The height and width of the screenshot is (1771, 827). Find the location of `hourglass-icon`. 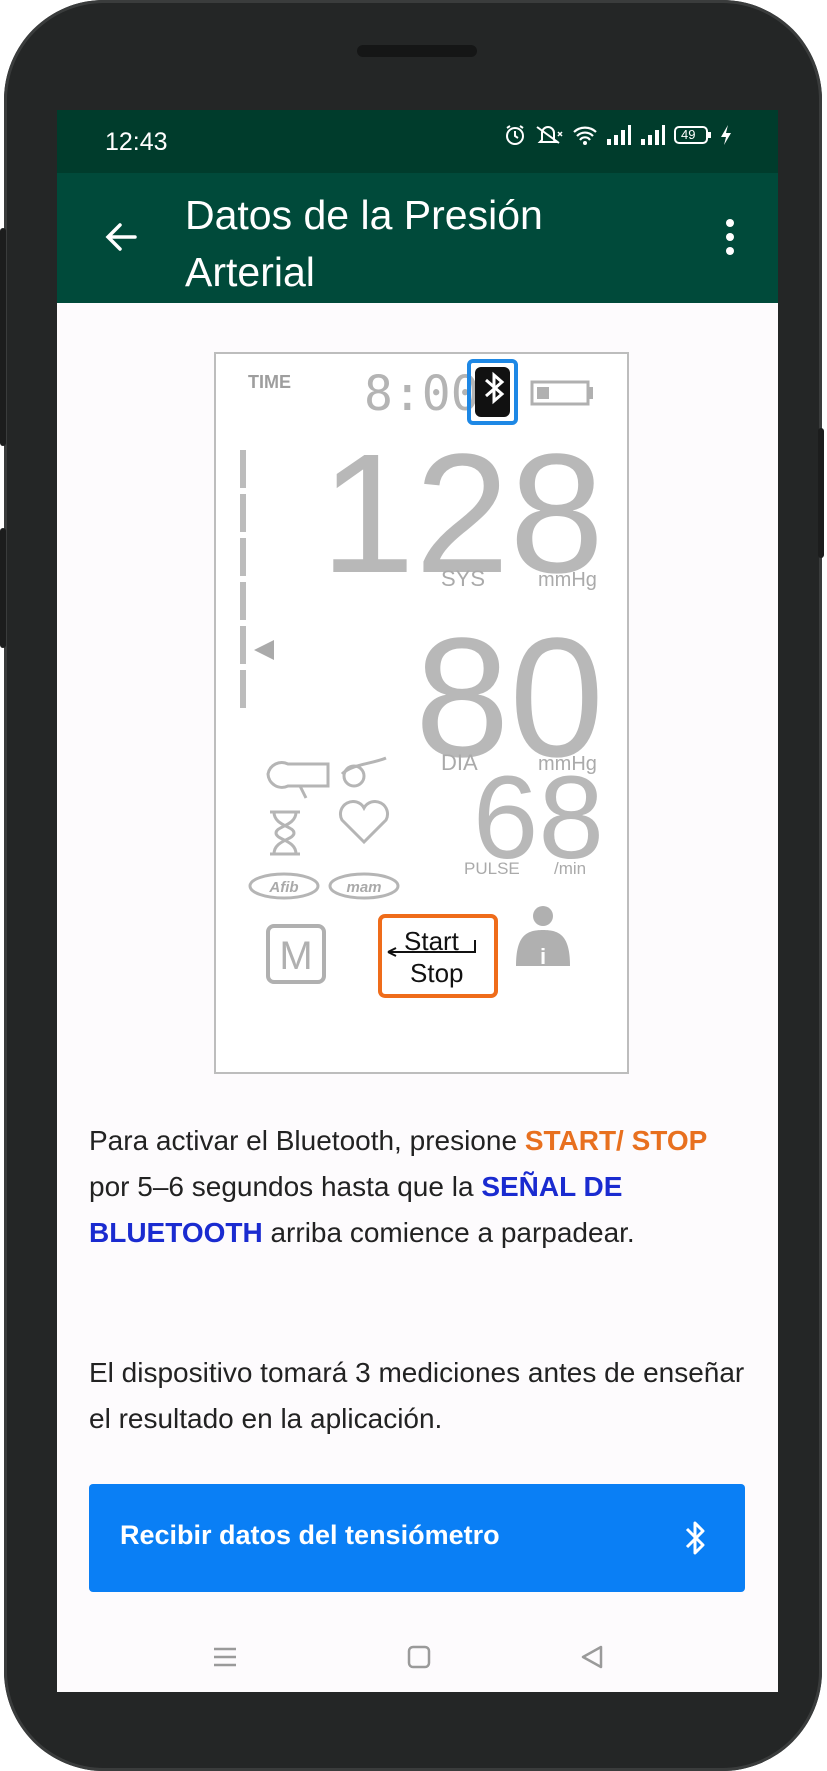

hourglass-icon is located at coordinates (285, 833).